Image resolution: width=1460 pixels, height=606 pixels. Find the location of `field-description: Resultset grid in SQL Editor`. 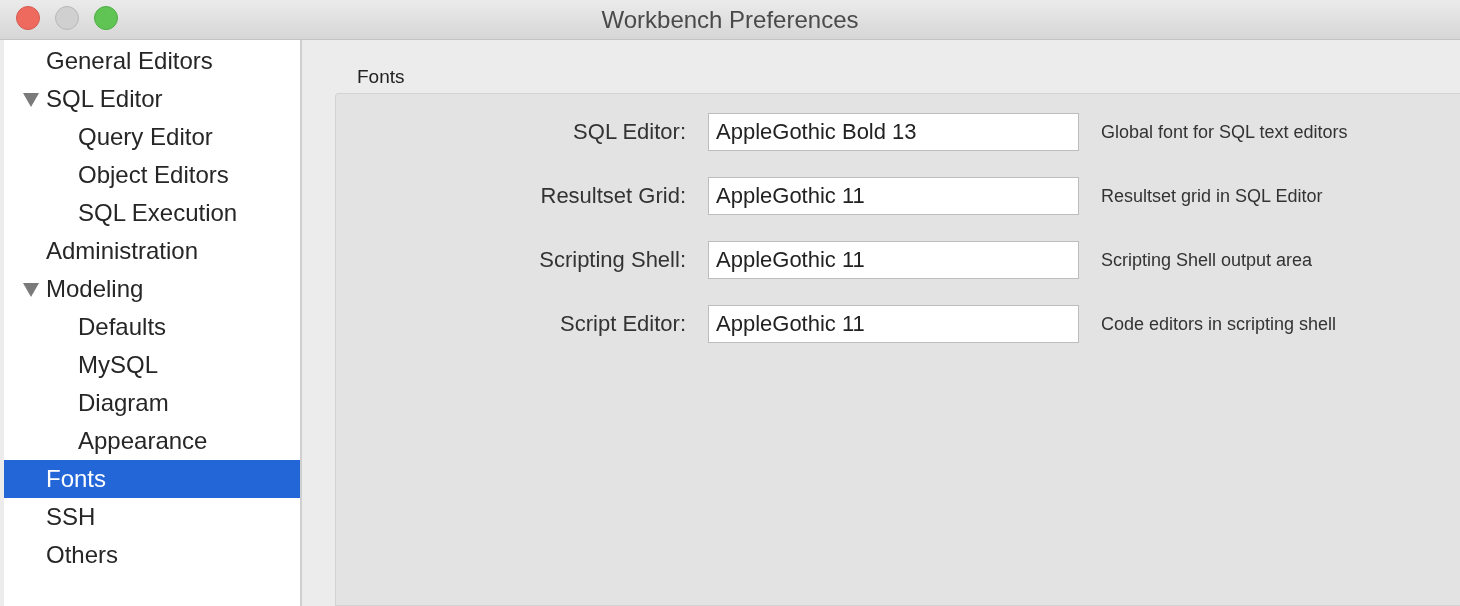

field-description: Resultset grid in SQL Editor is located at coordinates (1212, 196).